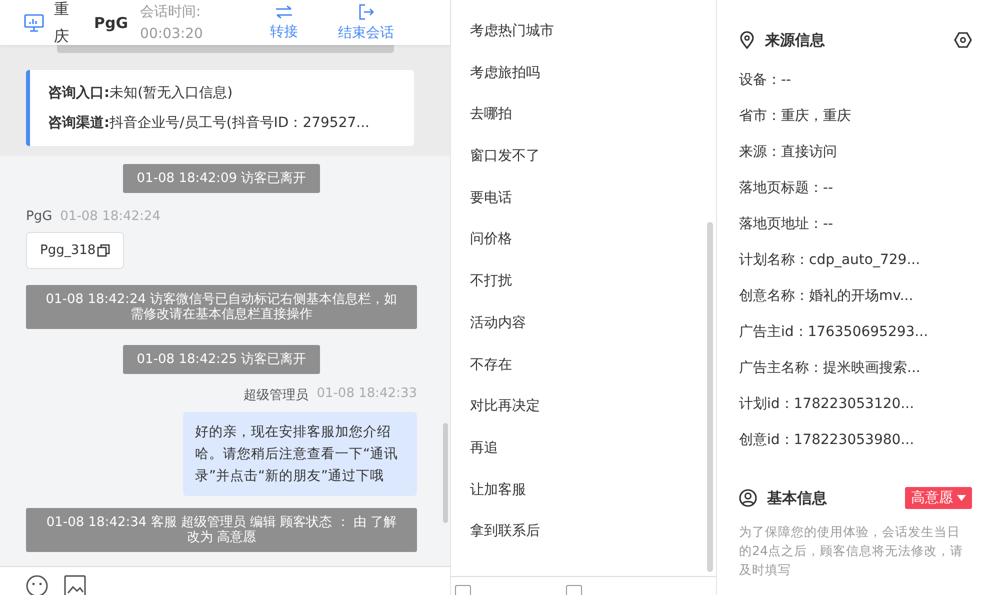 Image resolution: width=988 pixels, height=595 pixels. I want to click on source-field: 省市：重庆，重庆, so click(855, 116).